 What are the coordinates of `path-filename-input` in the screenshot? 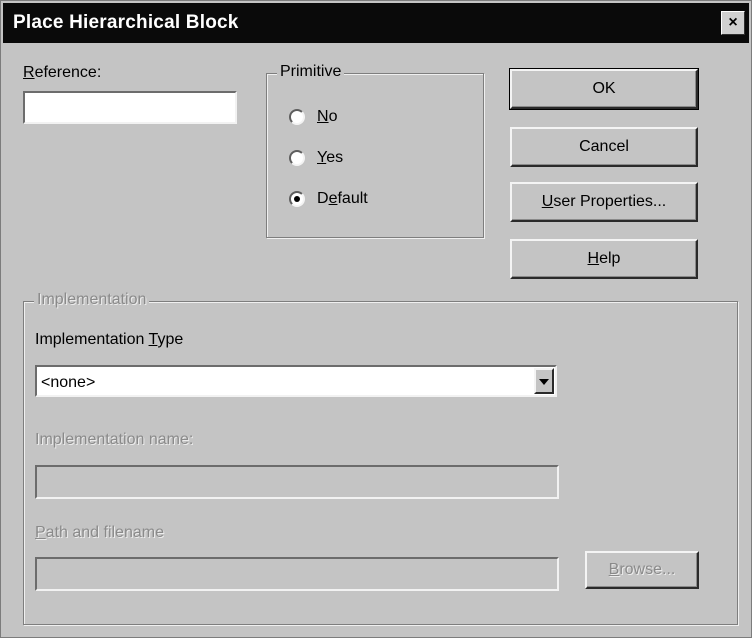 It's located at (297, 574).